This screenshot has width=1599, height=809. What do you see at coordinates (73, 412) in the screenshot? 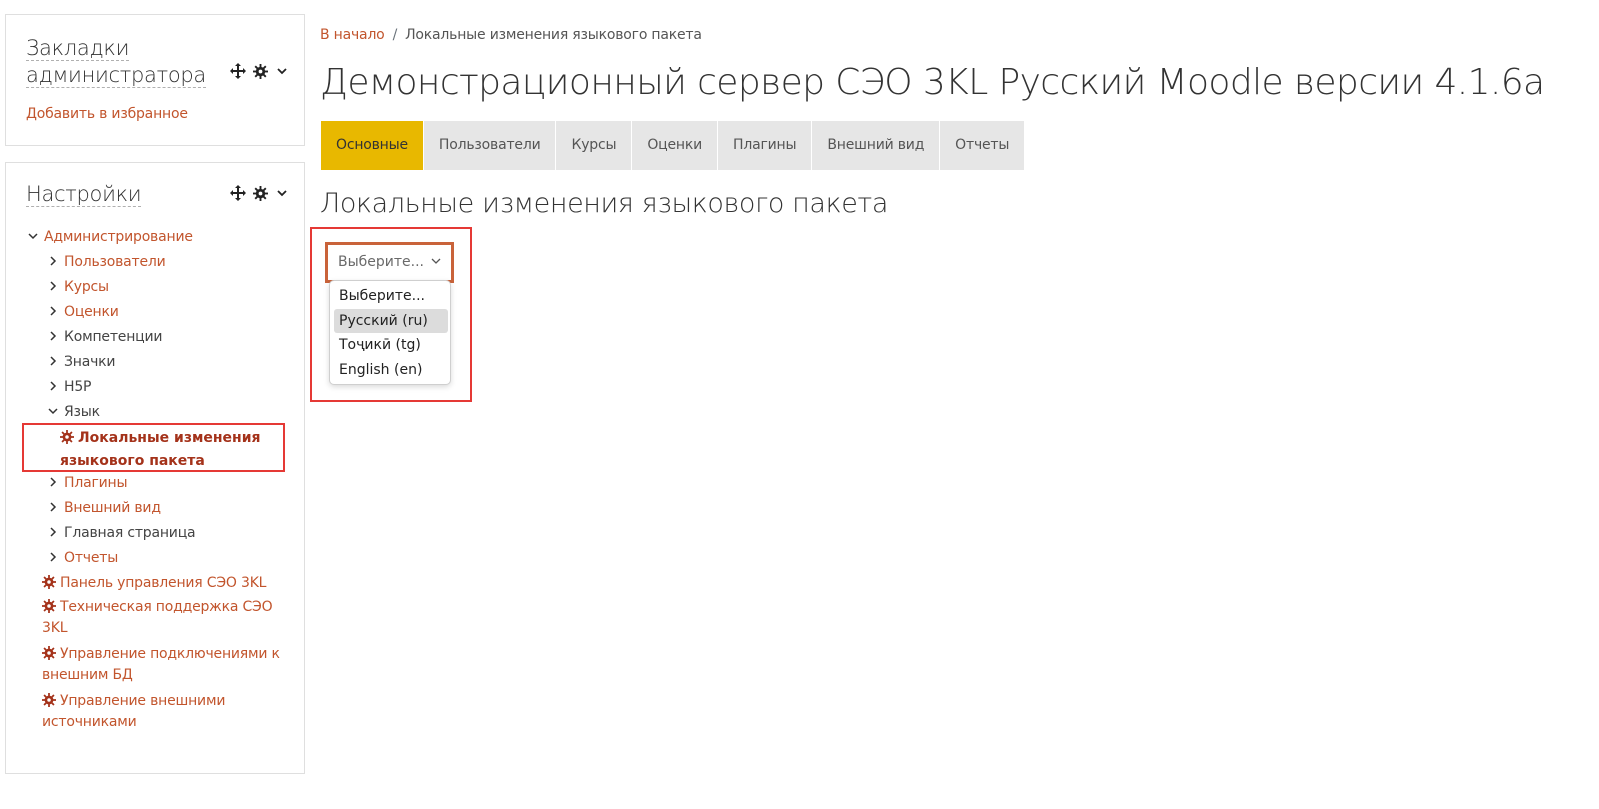
I see `tree-item-language: Язык` at bounding box center [73, 412].